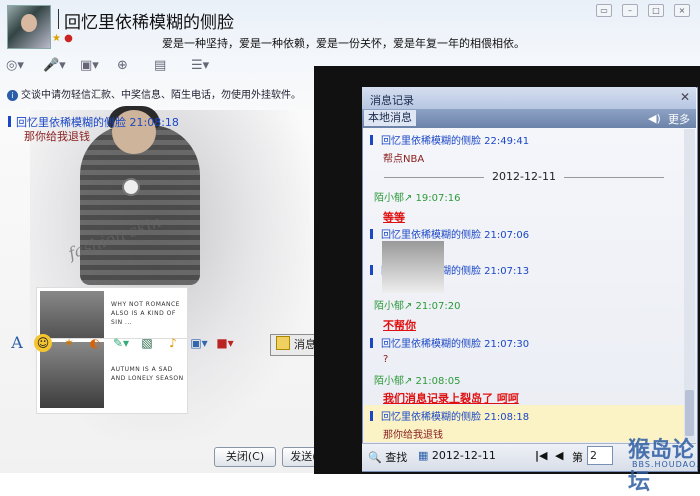 The height and width of the screenshot is (496, 700). Describe the element at coordinates (390, 118) in the screenshot. I see `tab-local-messages: 本地消息` at that location.